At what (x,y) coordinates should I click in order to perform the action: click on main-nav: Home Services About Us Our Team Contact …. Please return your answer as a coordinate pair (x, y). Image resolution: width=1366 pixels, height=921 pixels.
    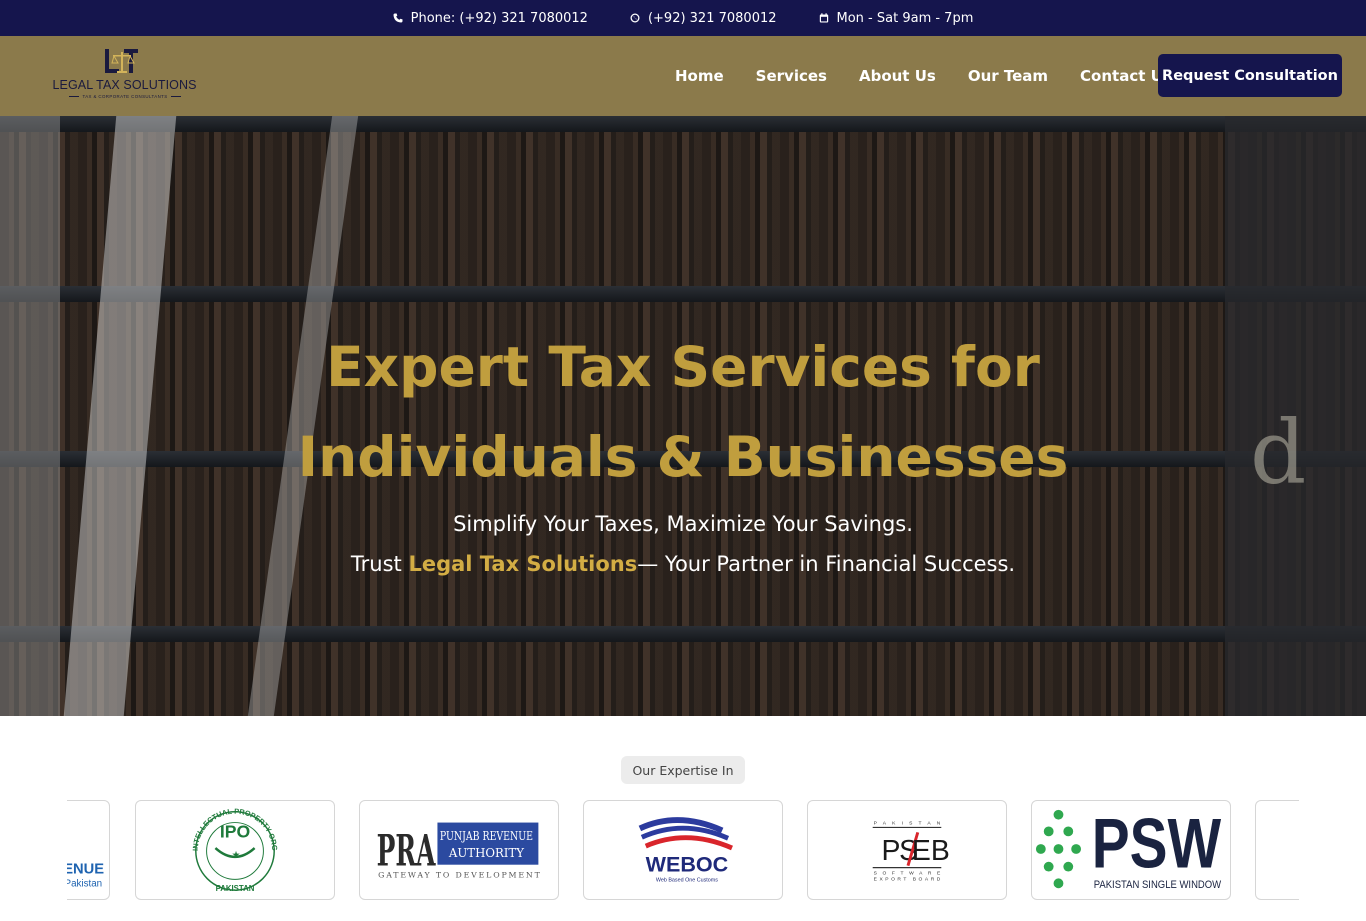
    Looking at the image, I should click on (923, 76).